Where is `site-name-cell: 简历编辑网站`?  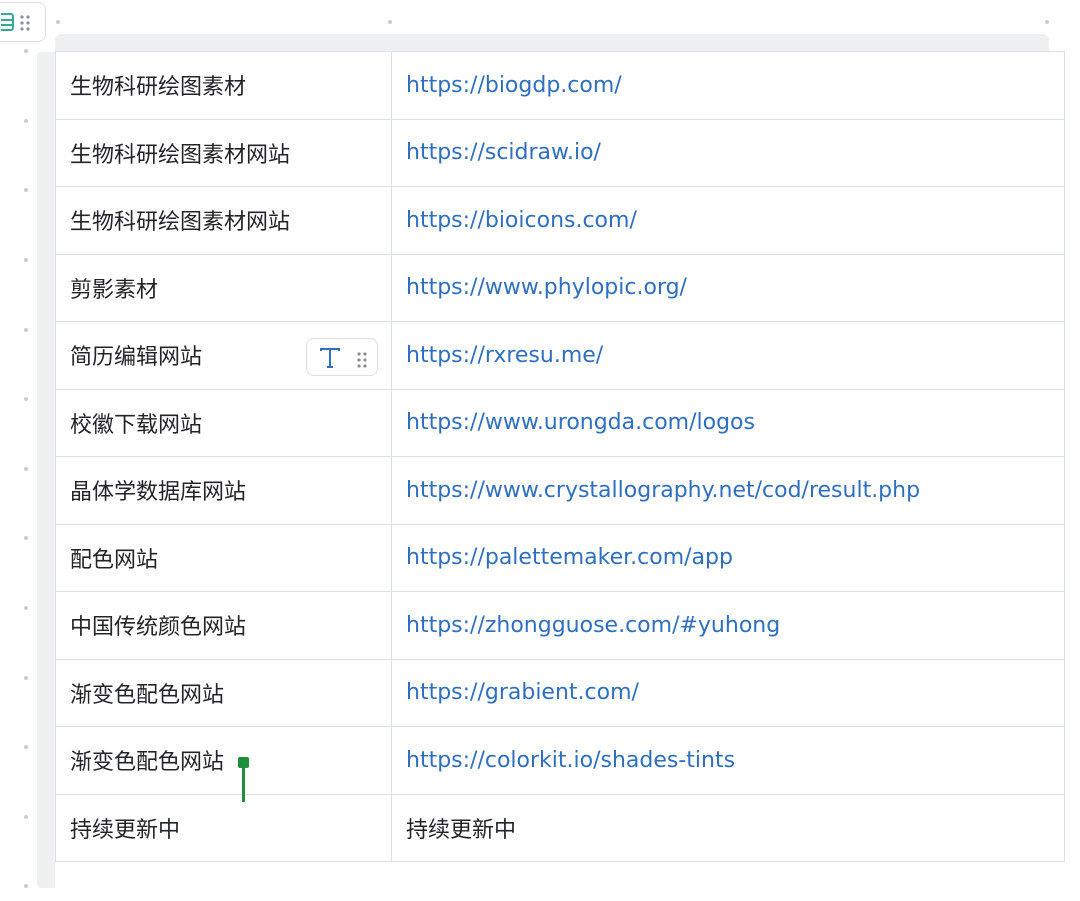 site-name-cell: 简历编辑网站 is located at coordinates (223, 355).